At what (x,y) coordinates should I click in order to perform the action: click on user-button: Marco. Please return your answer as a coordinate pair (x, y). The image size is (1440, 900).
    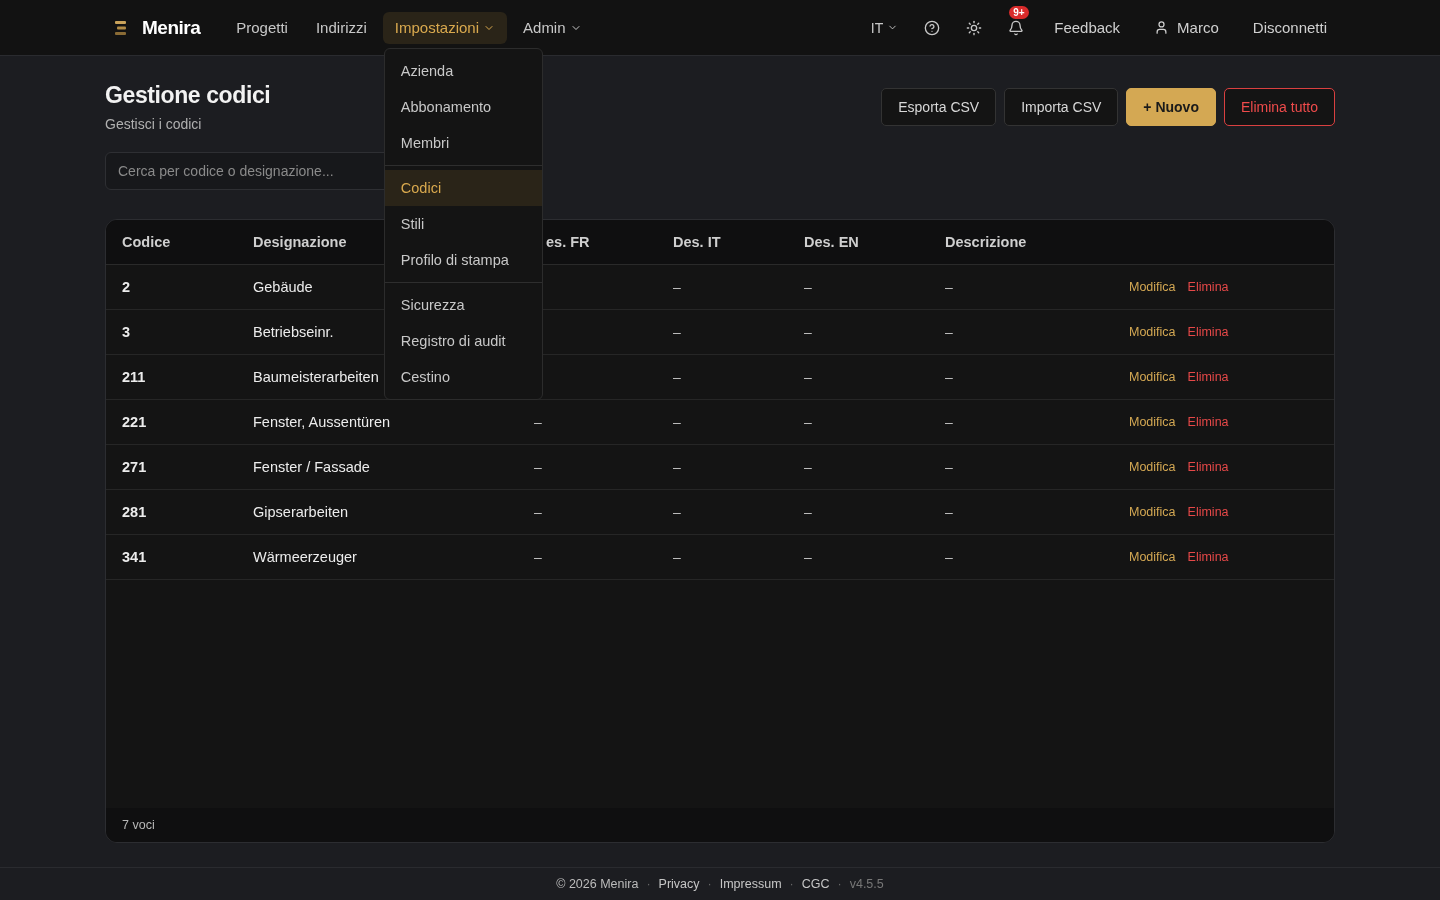
    Looking at the image, I should click on (1186, 27).